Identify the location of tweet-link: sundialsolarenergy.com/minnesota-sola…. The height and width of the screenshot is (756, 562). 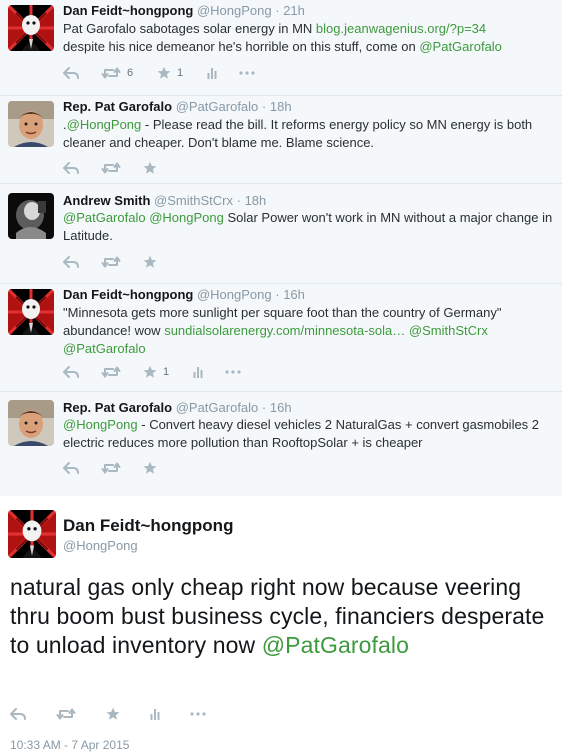
(284, 330).